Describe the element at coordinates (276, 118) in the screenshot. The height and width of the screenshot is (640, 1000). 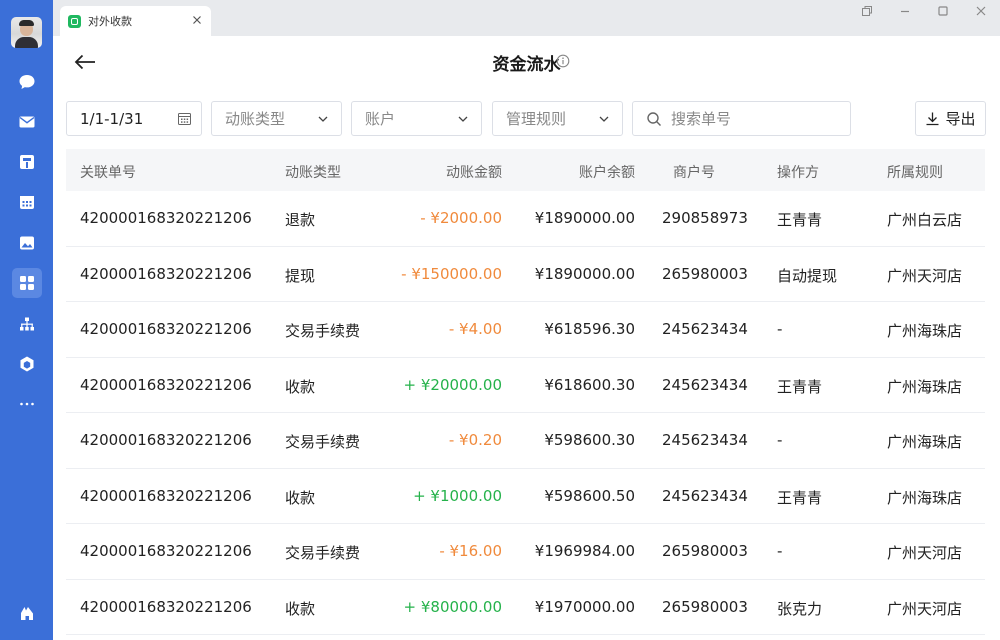
I see `type-select: 动账类型` at that location.